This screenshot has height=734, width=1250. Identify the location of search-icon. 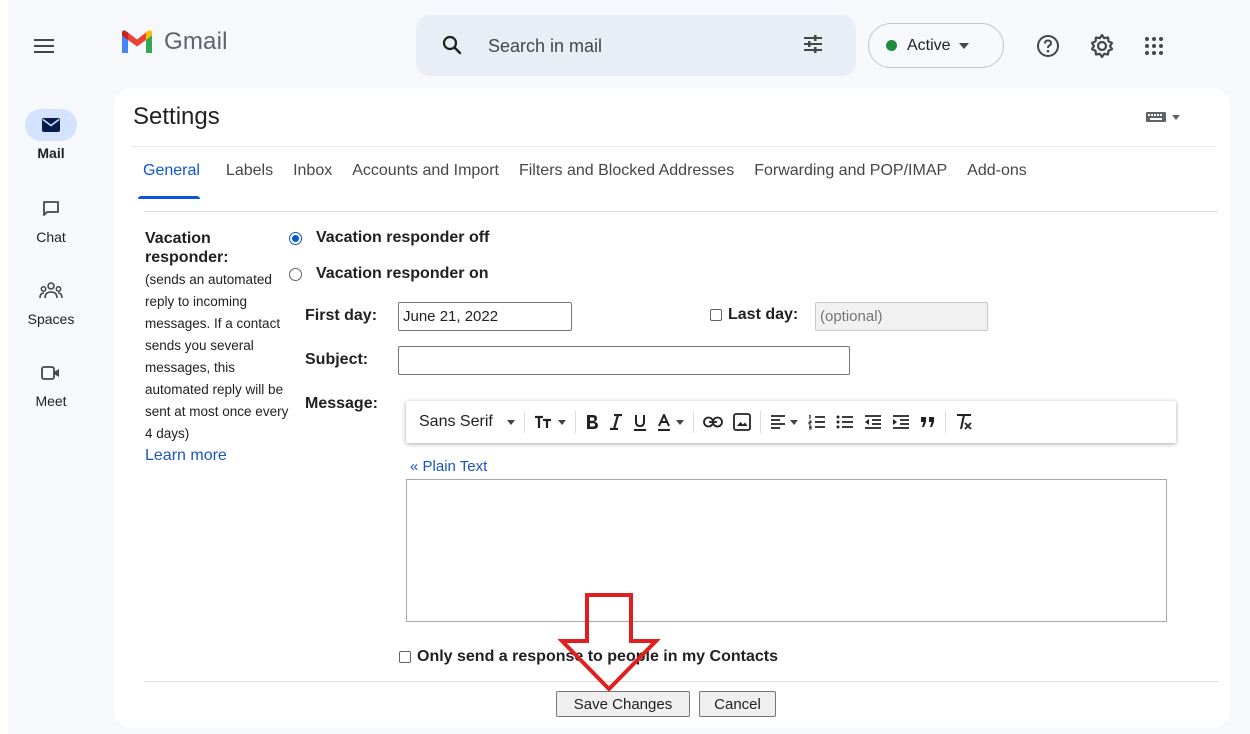
(452, 45).